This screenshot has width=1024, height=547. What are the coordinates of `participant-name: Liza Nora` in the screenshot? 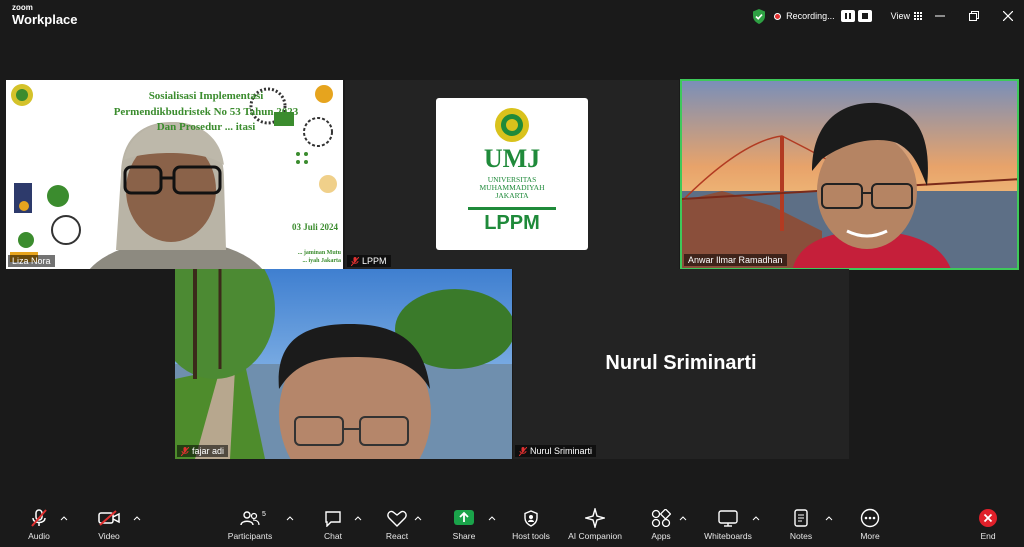 It's located at (31, 261).